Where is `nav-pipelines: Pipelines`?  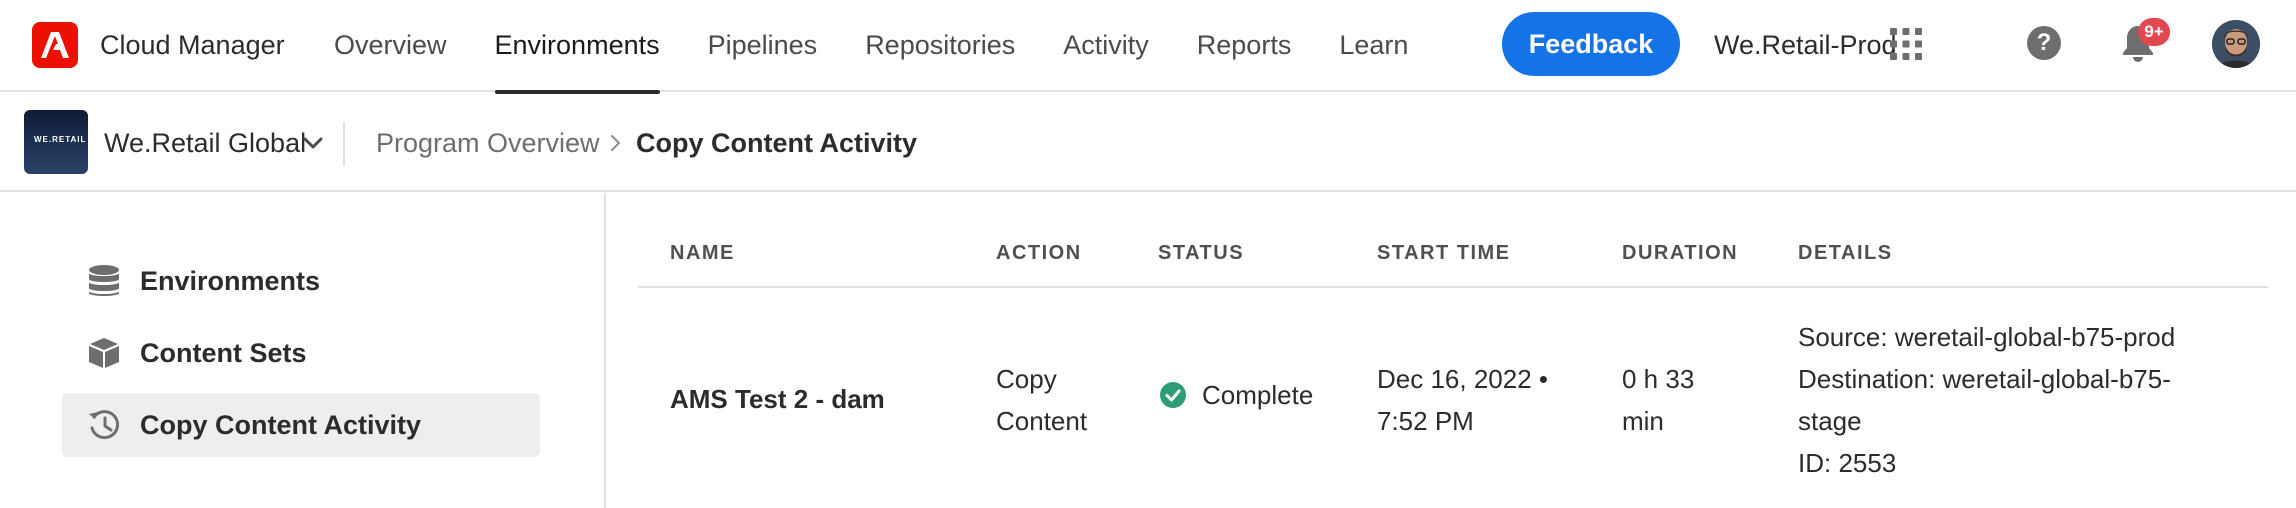
nav-pipelines: Pipelines is located at coordinates (763, 46).